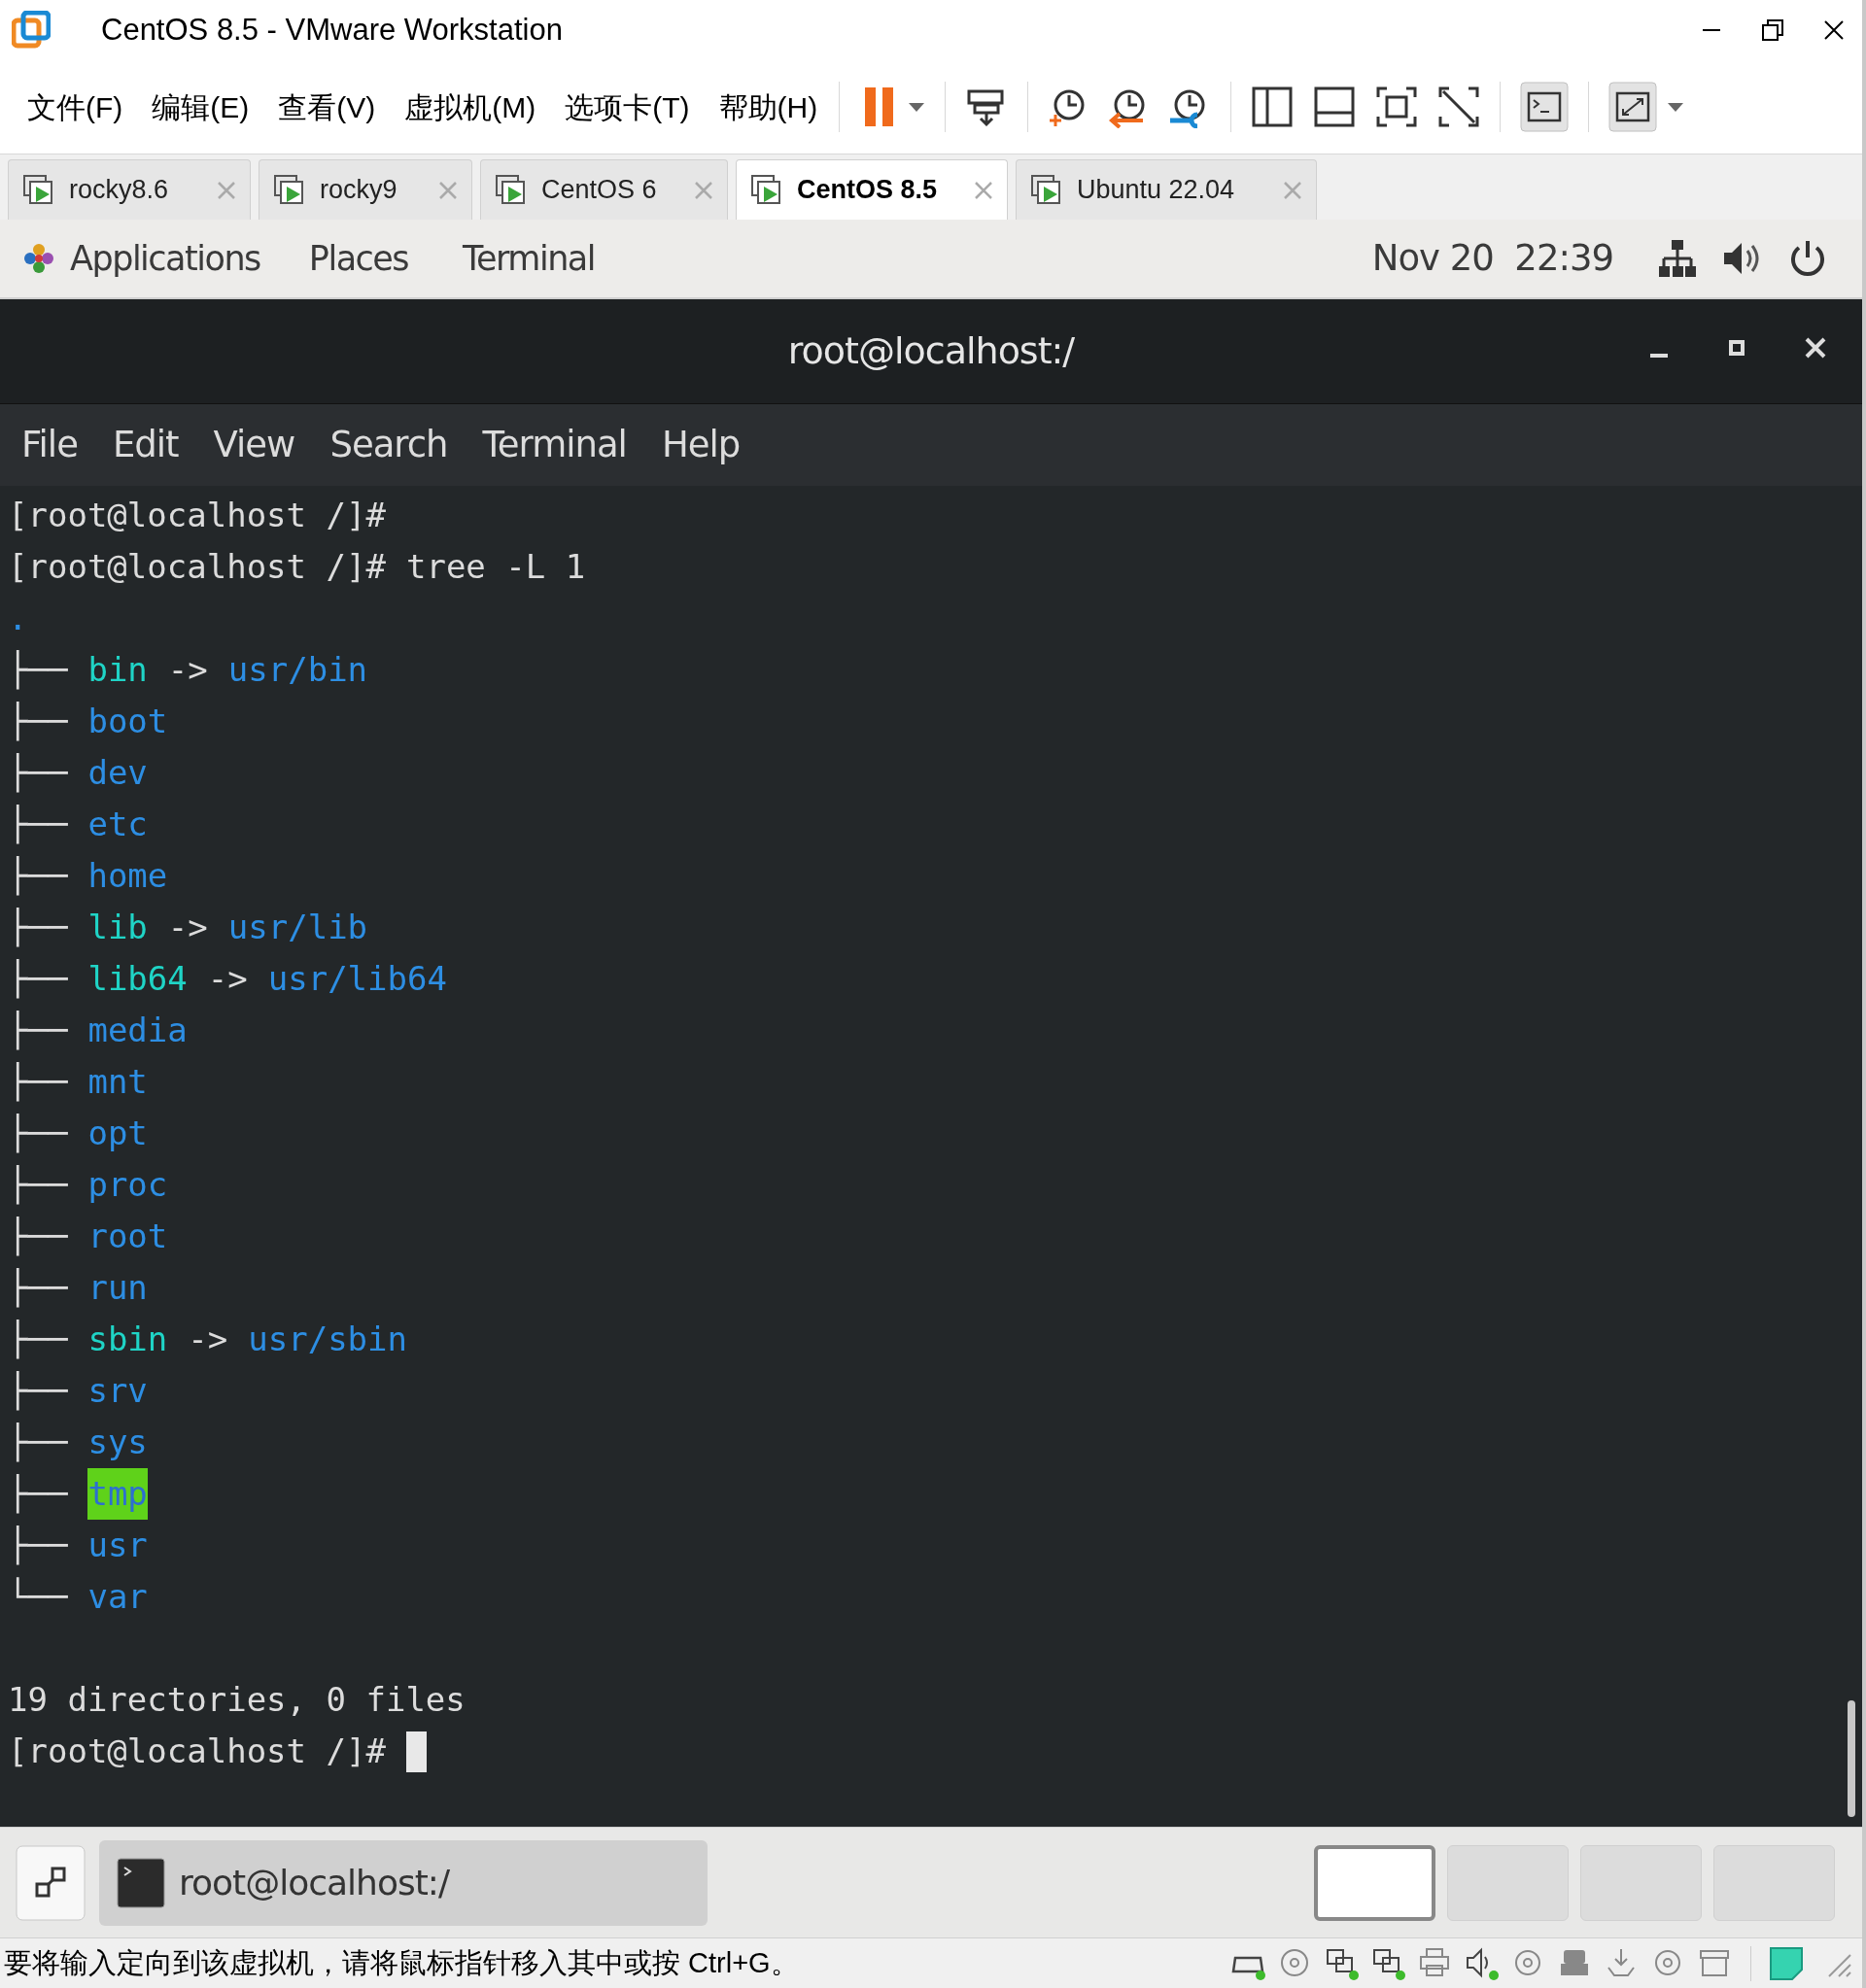  I want to click on menu-item: 虚拟机(M), so click(470, 107).